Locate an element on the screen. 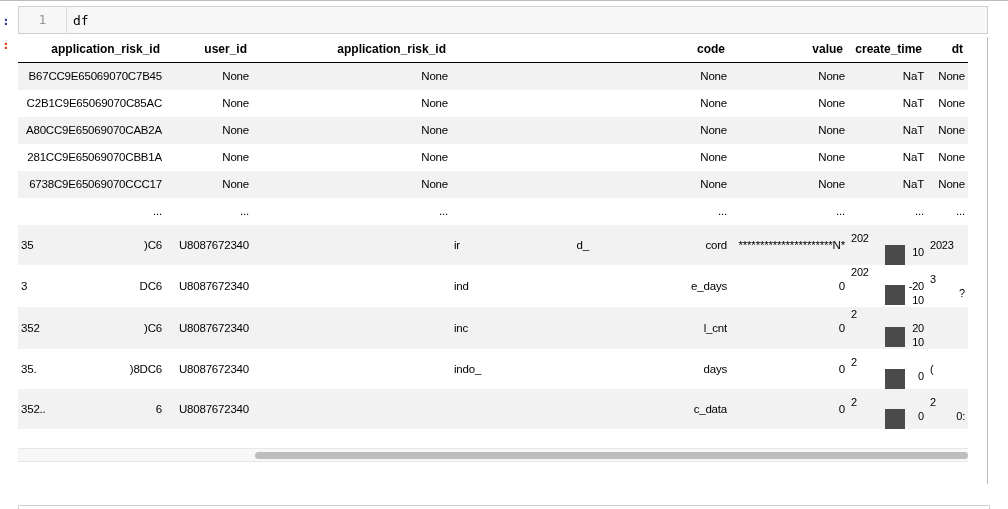 This screenshot has width=1008, height=509. cell-fragment: )C6 is located at coordinates (153, 244).